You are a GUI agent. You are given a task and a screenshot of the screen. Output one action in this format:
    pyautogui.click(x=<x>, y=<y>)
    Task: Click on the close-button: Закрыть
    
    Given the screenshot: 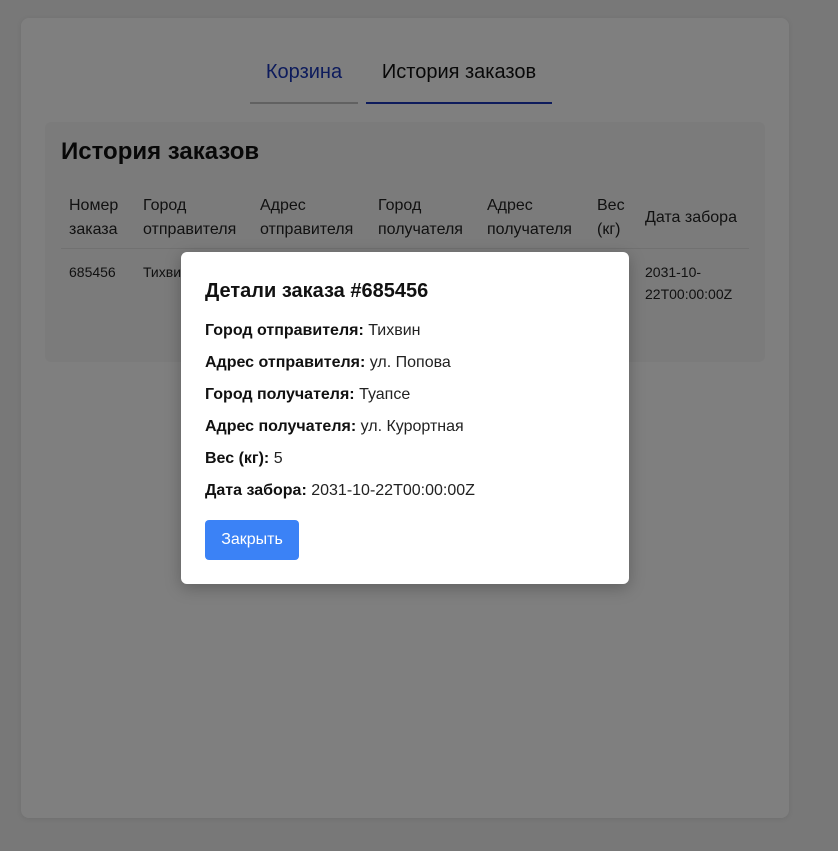 What is the action you would take?
    pyautogui.click(x=252, y=540)
    